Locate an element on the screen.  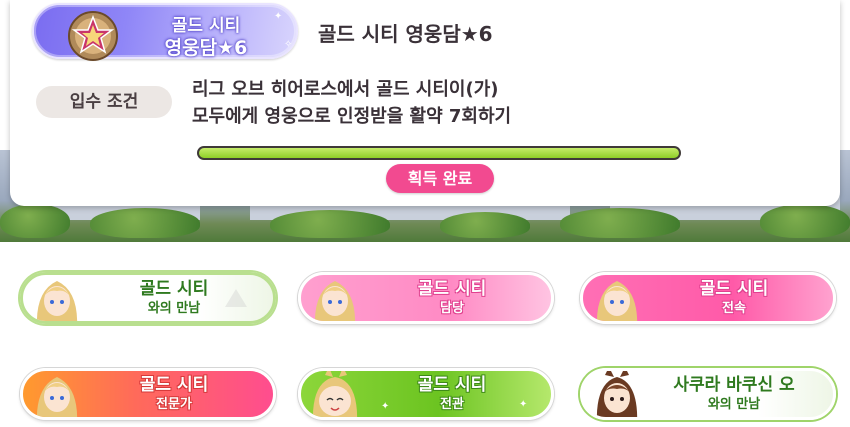
title-item-text: 골드 시티 전관 is located at coordinates (452, 395).